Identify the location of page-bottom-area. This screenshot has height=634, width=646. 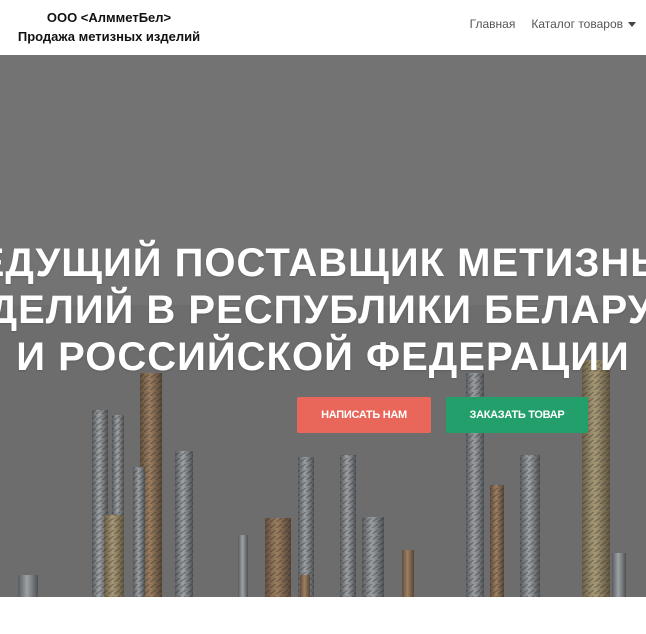
(323, 615).